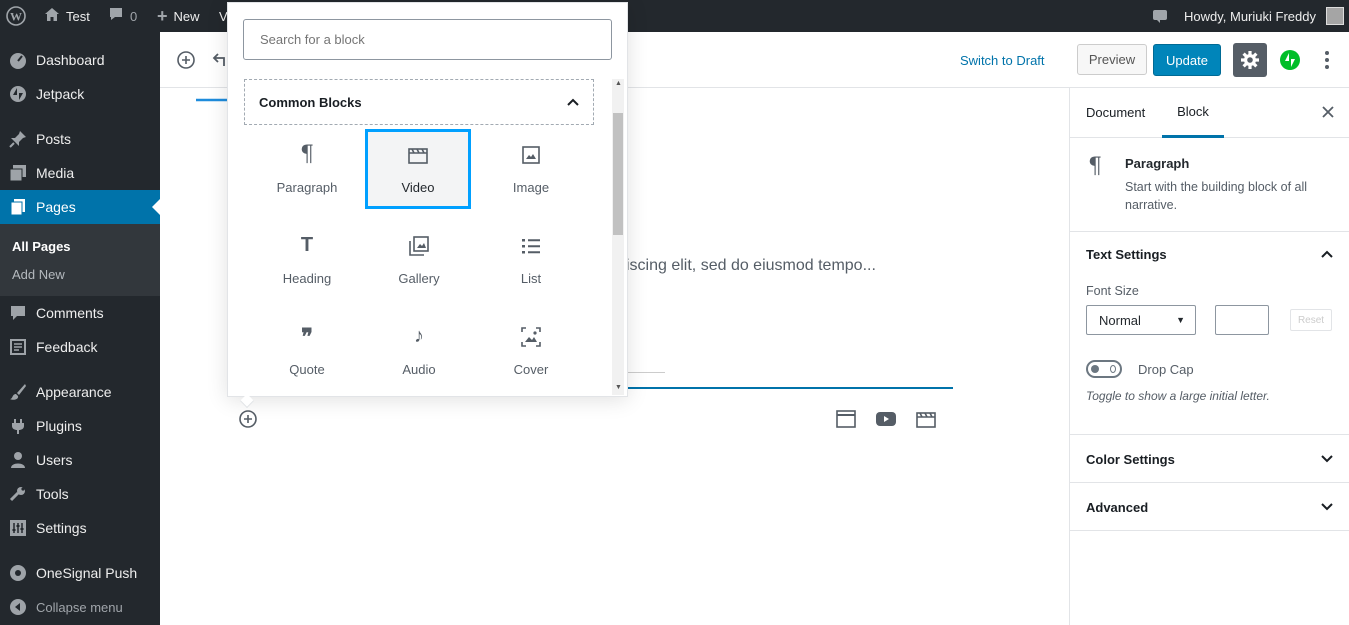 The image size is (1349, 625). Describe the element at coordinates (1193, 113) in the screenshot. I see `tab-block: Block` at that location.